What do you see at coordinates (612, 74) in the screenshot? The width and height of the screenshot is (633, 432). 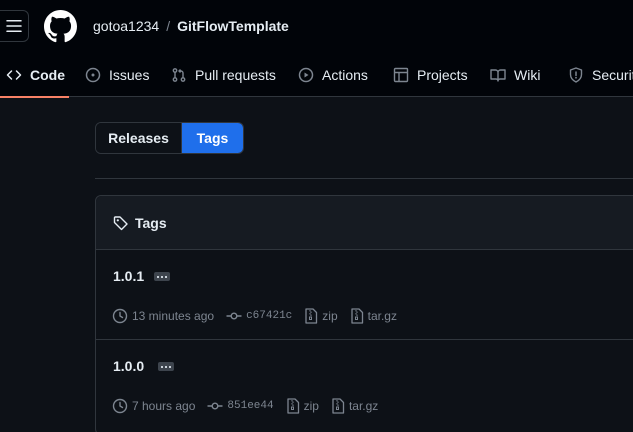 I see `tab-security-label: Security` at bounding box center [612, 74].